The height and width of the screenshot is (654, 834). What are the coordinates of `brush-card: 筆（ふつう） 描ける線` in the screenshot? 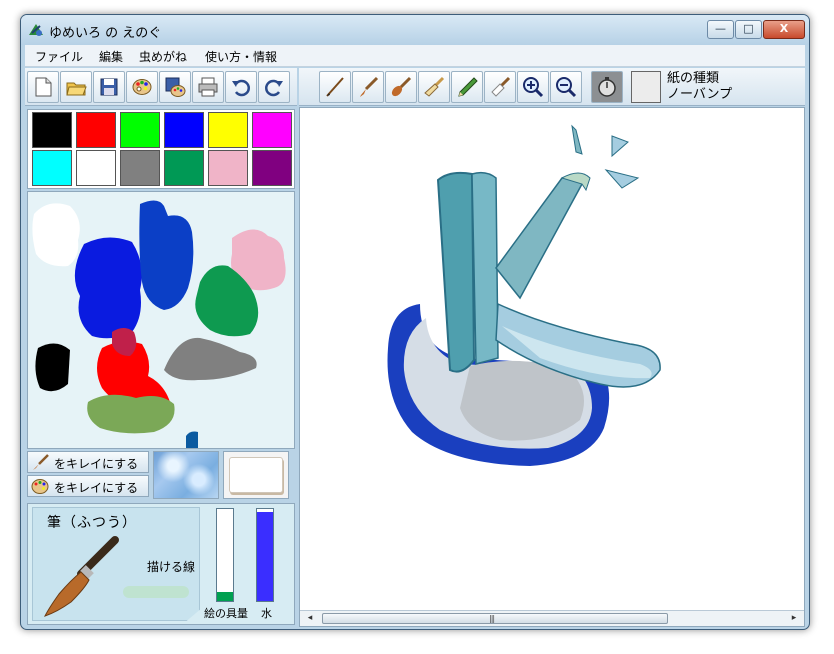 It's located at (116, 564).